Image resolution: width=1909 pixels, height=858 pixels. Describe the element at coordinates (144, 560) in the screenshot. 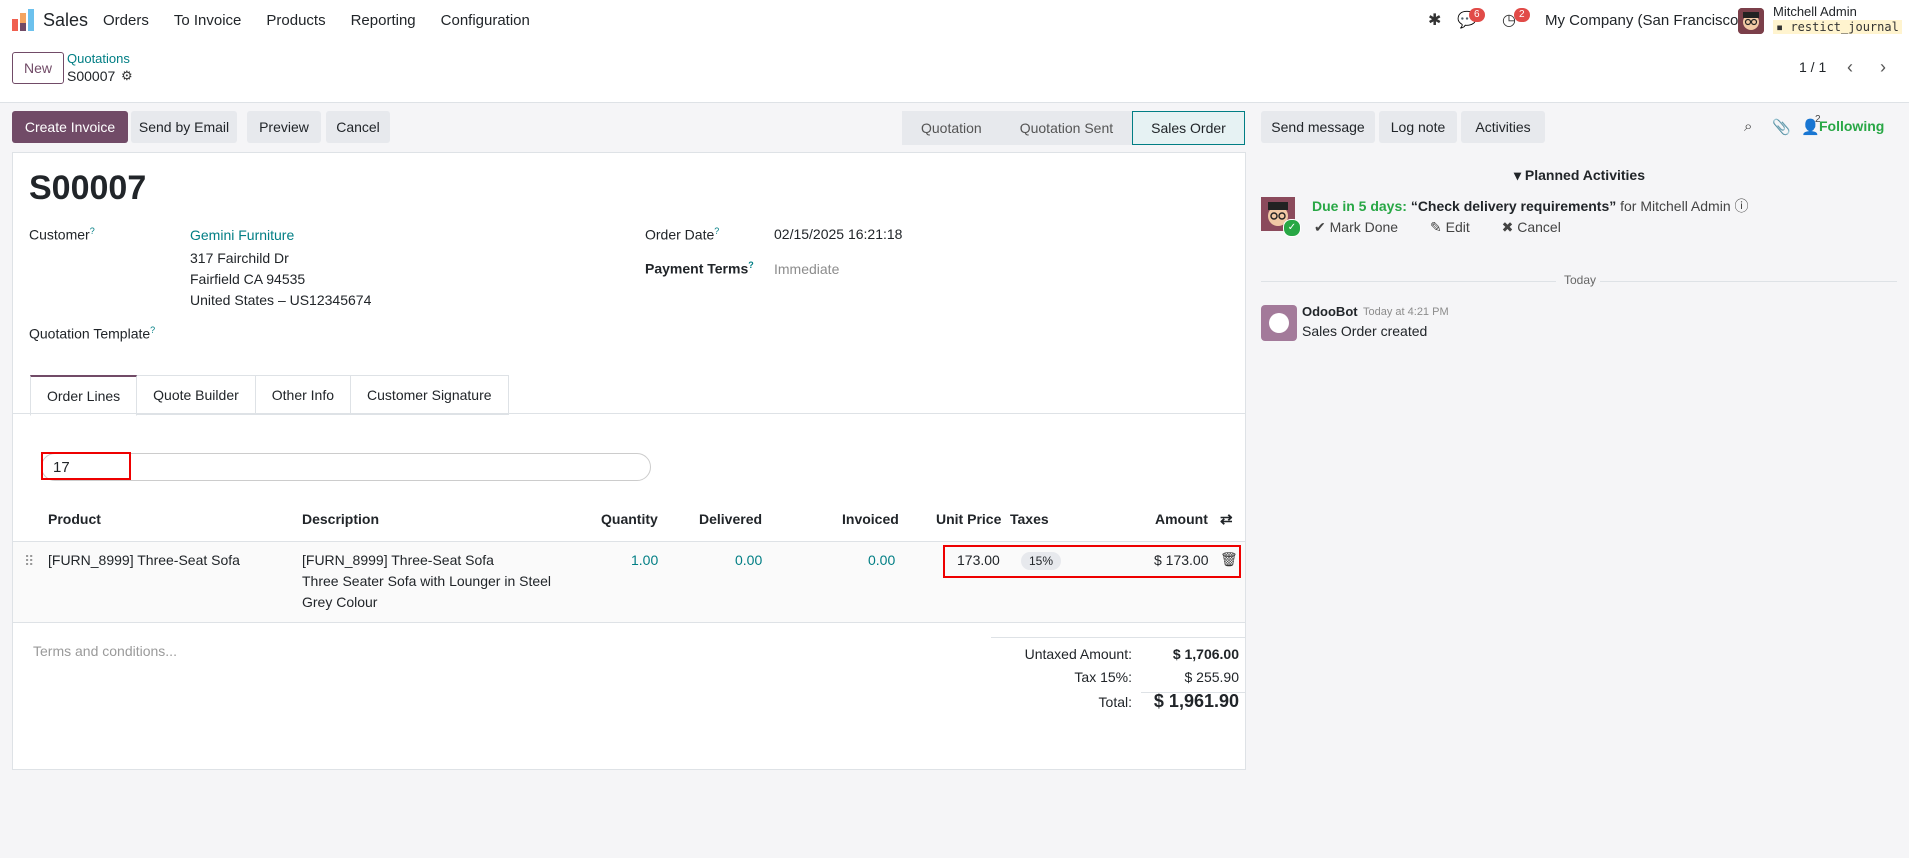

I see `row-product: [FURN_8999] Three-Seat Sofa` at that location.